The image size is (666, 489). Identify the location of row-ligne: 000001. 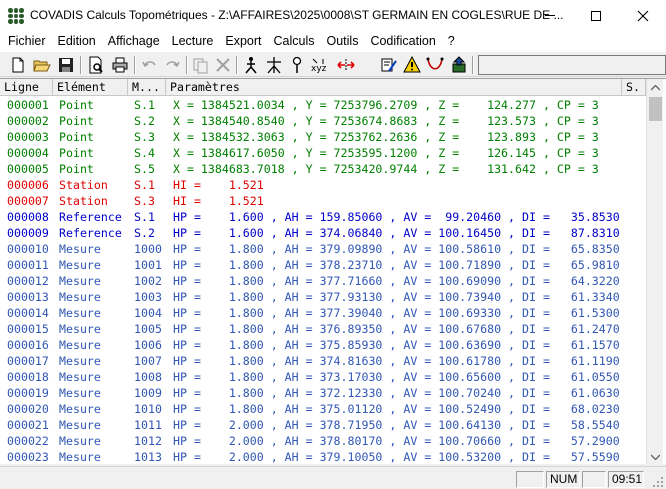
(28, 105).